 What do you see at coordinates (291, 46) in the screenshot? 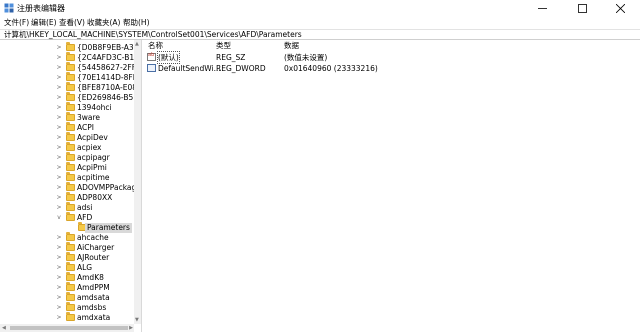
I see `column-header-data: 数据` at bounding box center [291, 46].